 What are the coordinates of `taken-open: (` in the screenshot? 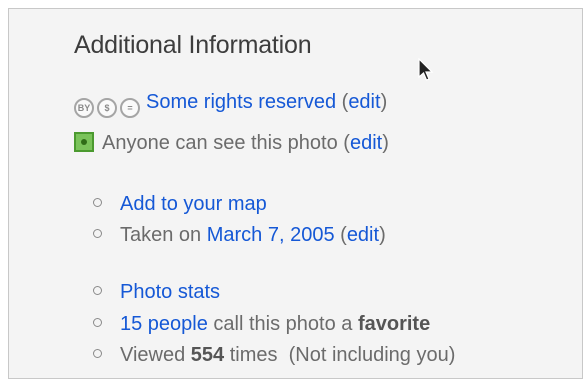 It's located at (340, 235).